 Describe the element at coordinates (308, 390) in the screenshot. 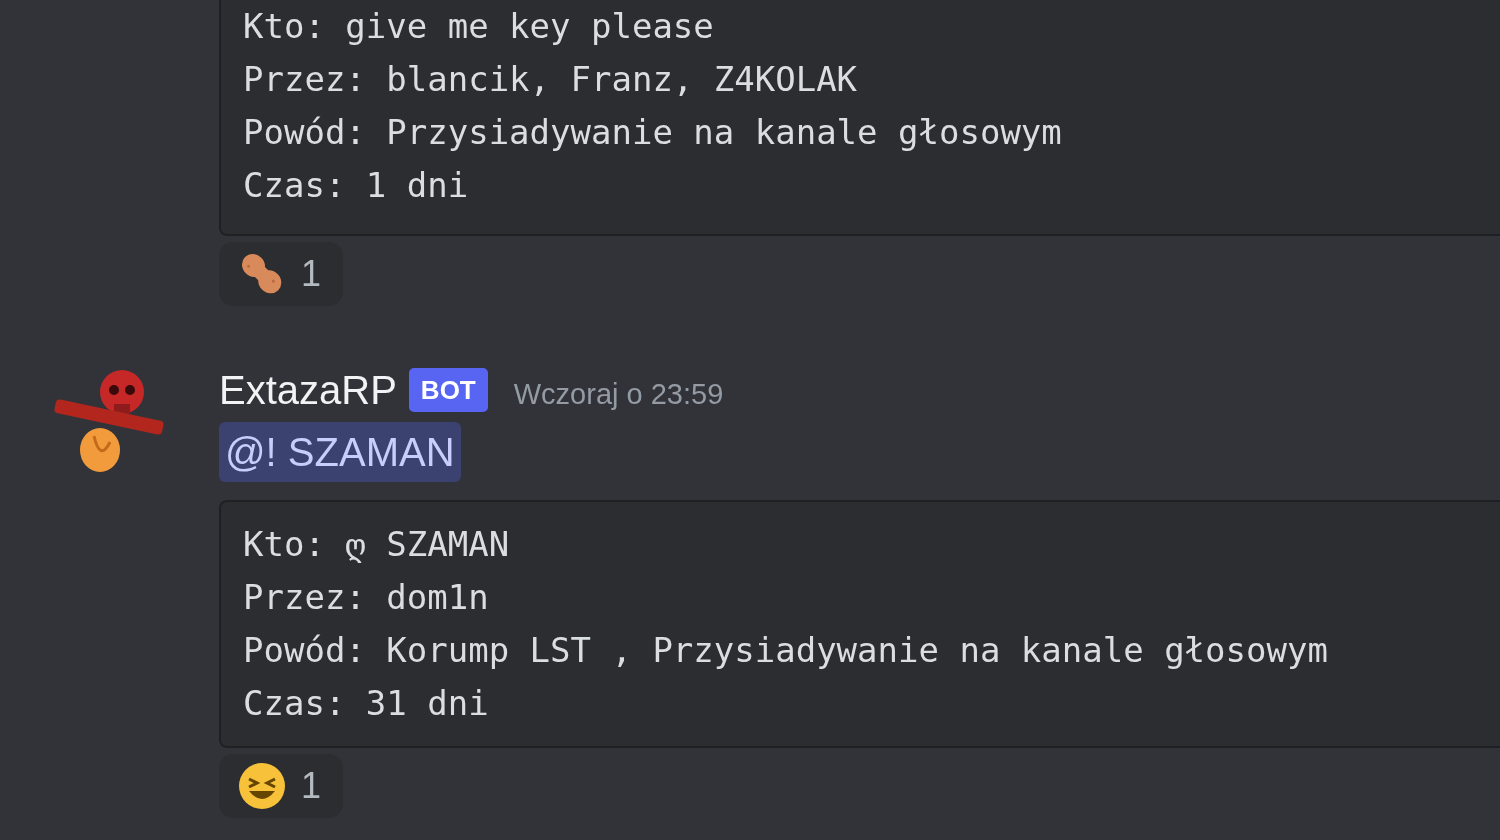

I see `author-name: ExtazaRP` at that location.